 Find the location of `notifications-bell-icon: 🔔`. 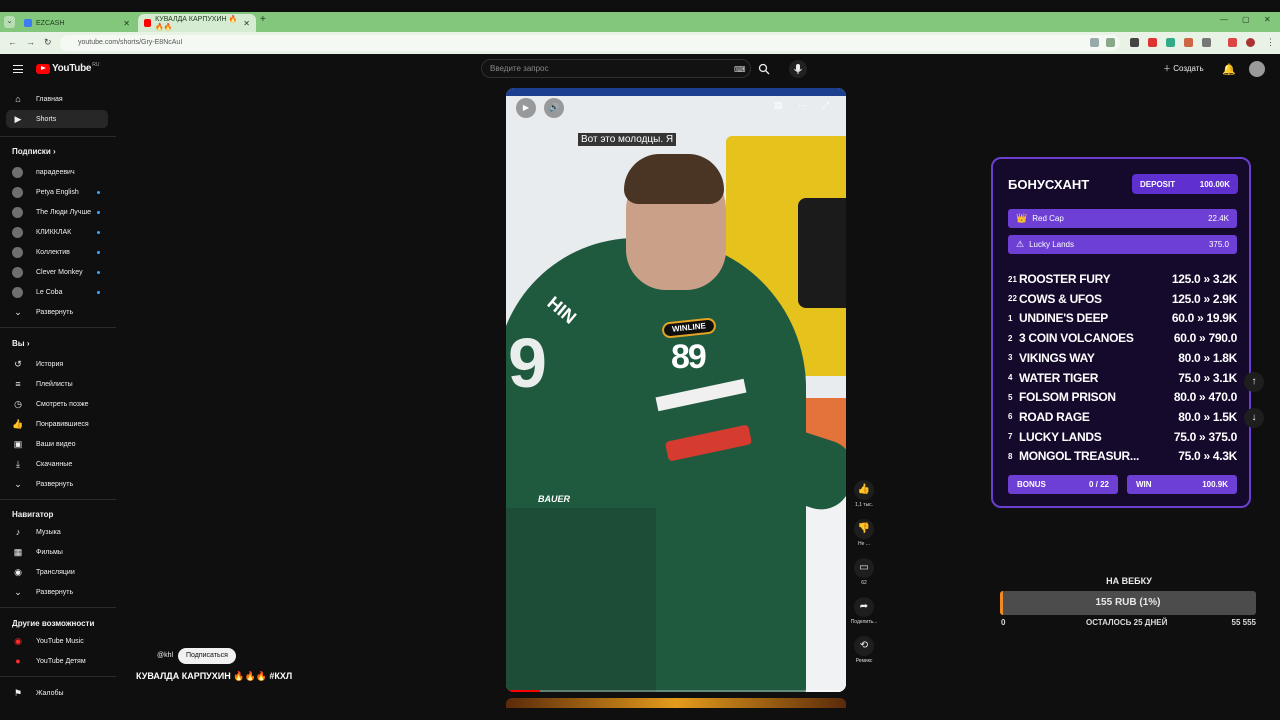

notifications-bell-icon: 🔔 is located at coordinates (1229, 69).